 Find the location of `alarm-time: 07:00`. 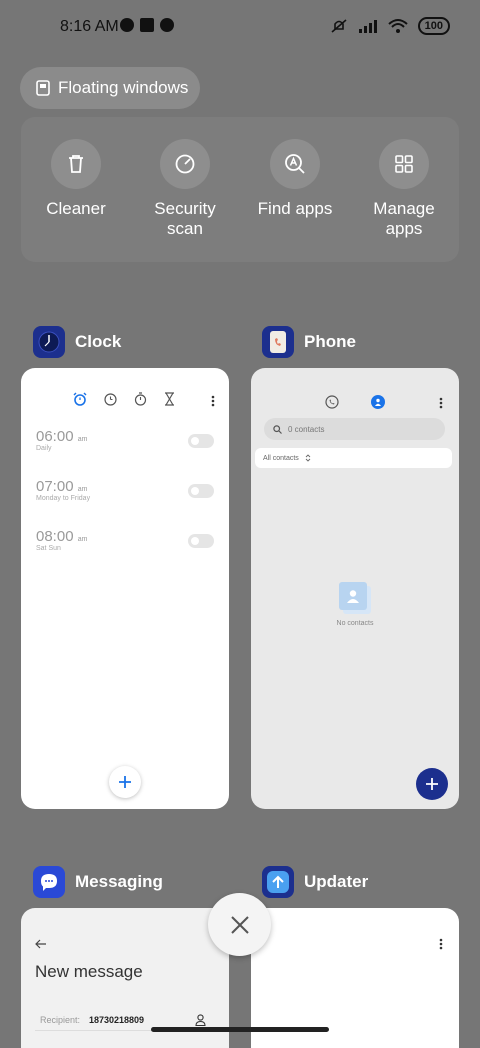

alarm-time: 07:00 is located at coordinates (55, 486).